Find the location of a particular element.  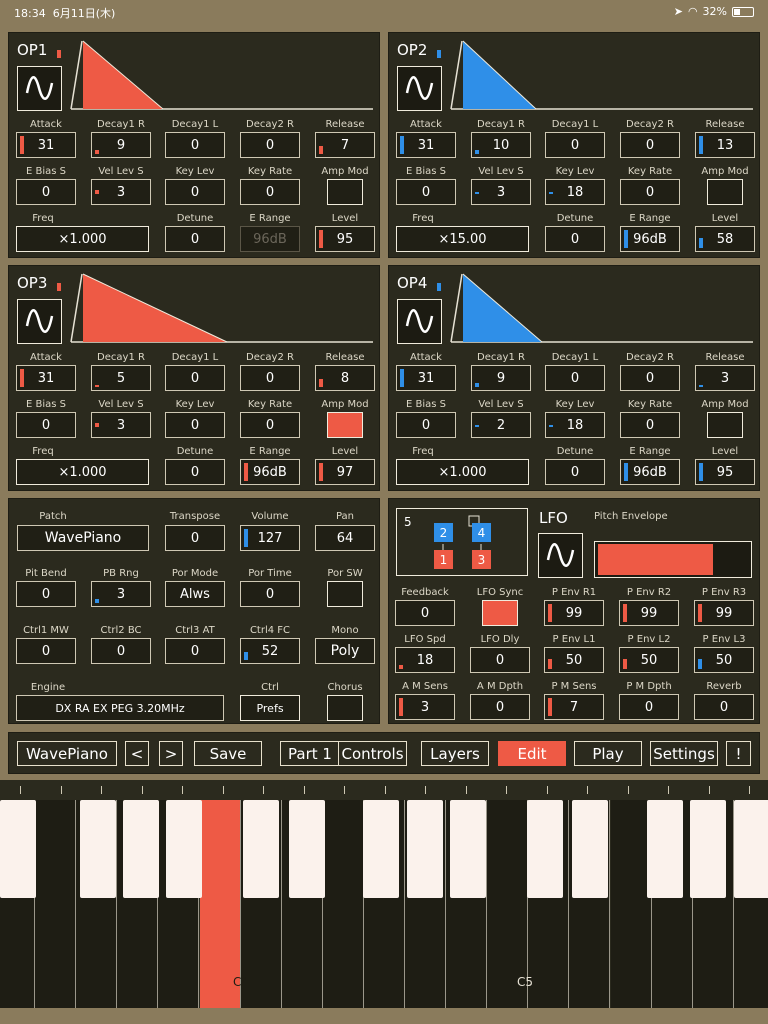

patch-name-field: WavePiano is located at coordinates (83, 538).